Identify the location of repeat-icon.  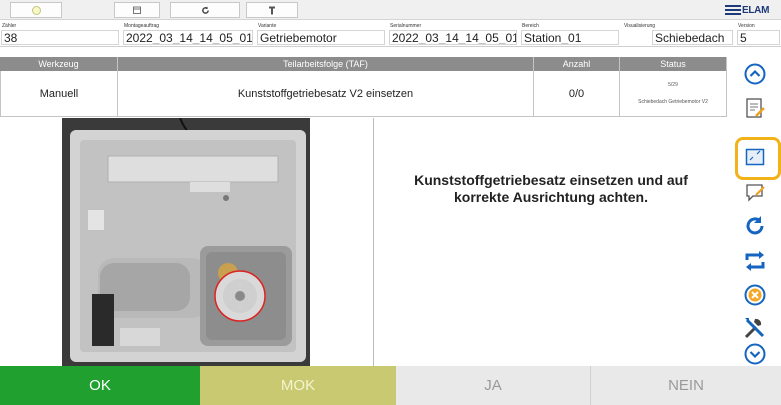
(755, 261).